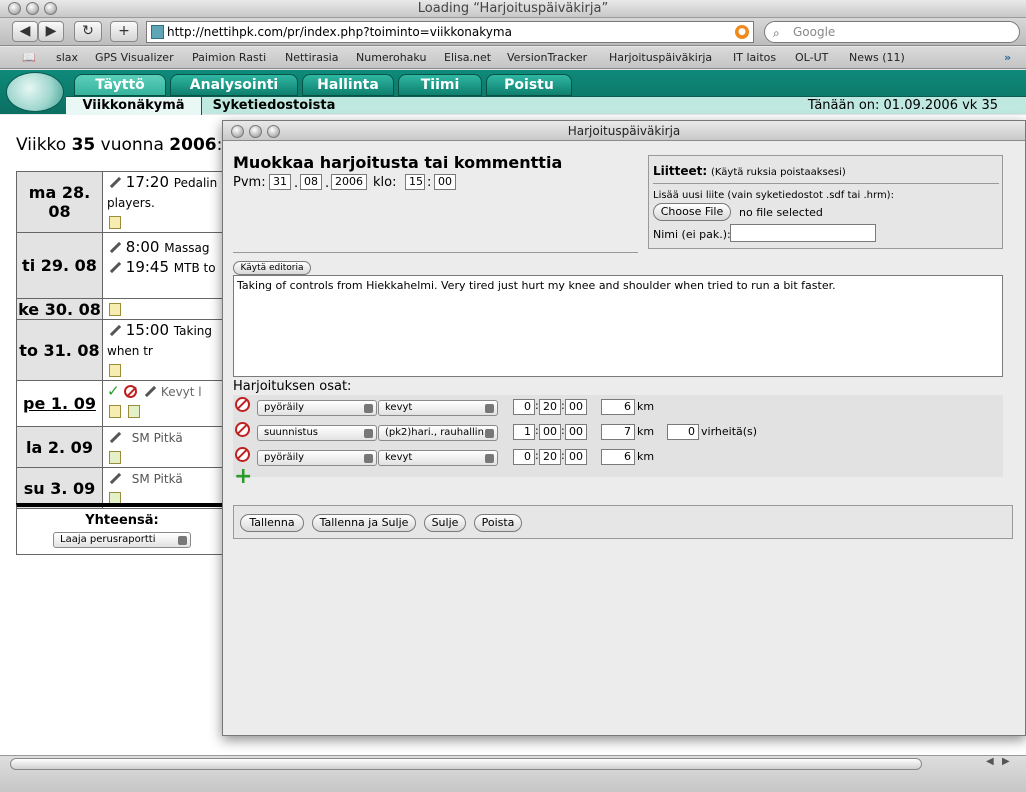 The height and width of the screenshot is (792, 1026). Describe the element at coordinates (892, 32) in the screenshot. I see `search-field: ⌕ Google` at that location.